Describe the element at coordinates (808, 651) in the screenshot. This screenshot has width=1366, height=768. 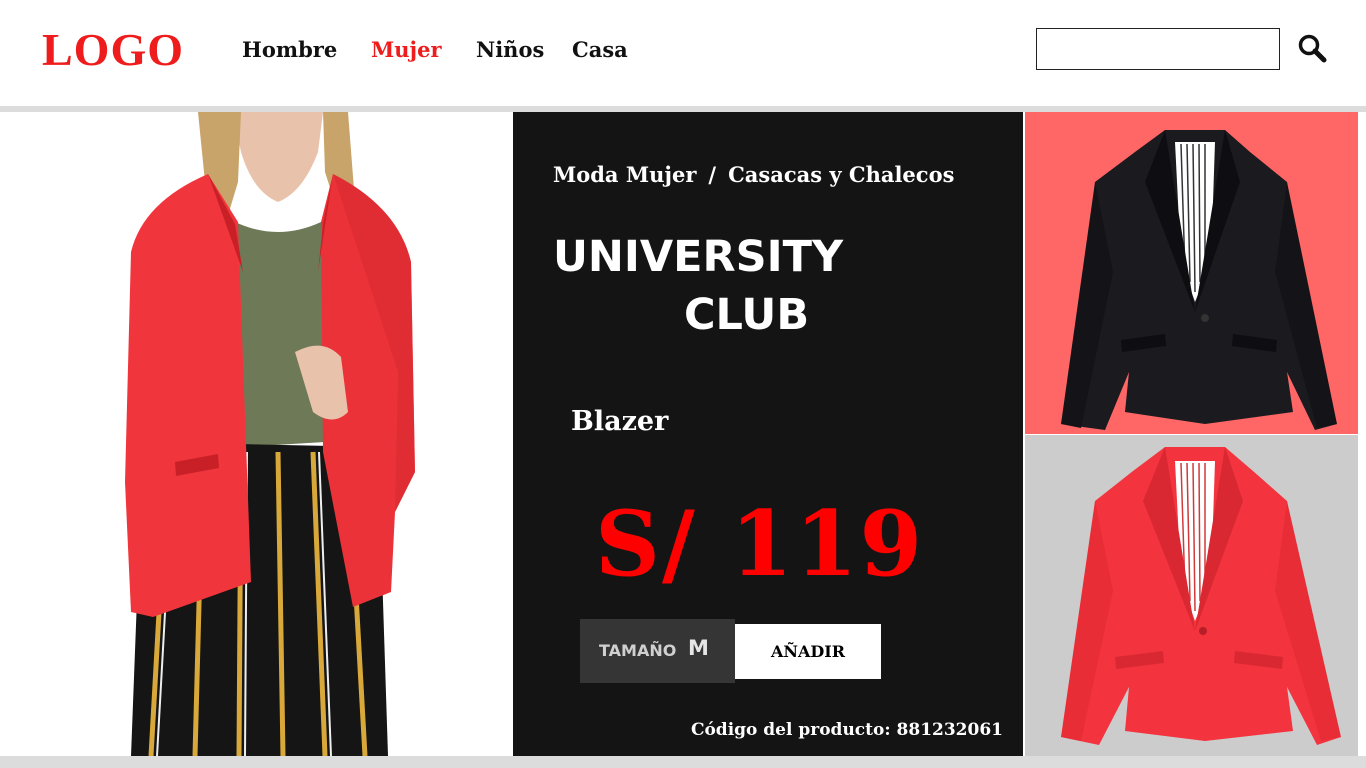
I see `add-to-cart-button: AÑADIR` at that location.